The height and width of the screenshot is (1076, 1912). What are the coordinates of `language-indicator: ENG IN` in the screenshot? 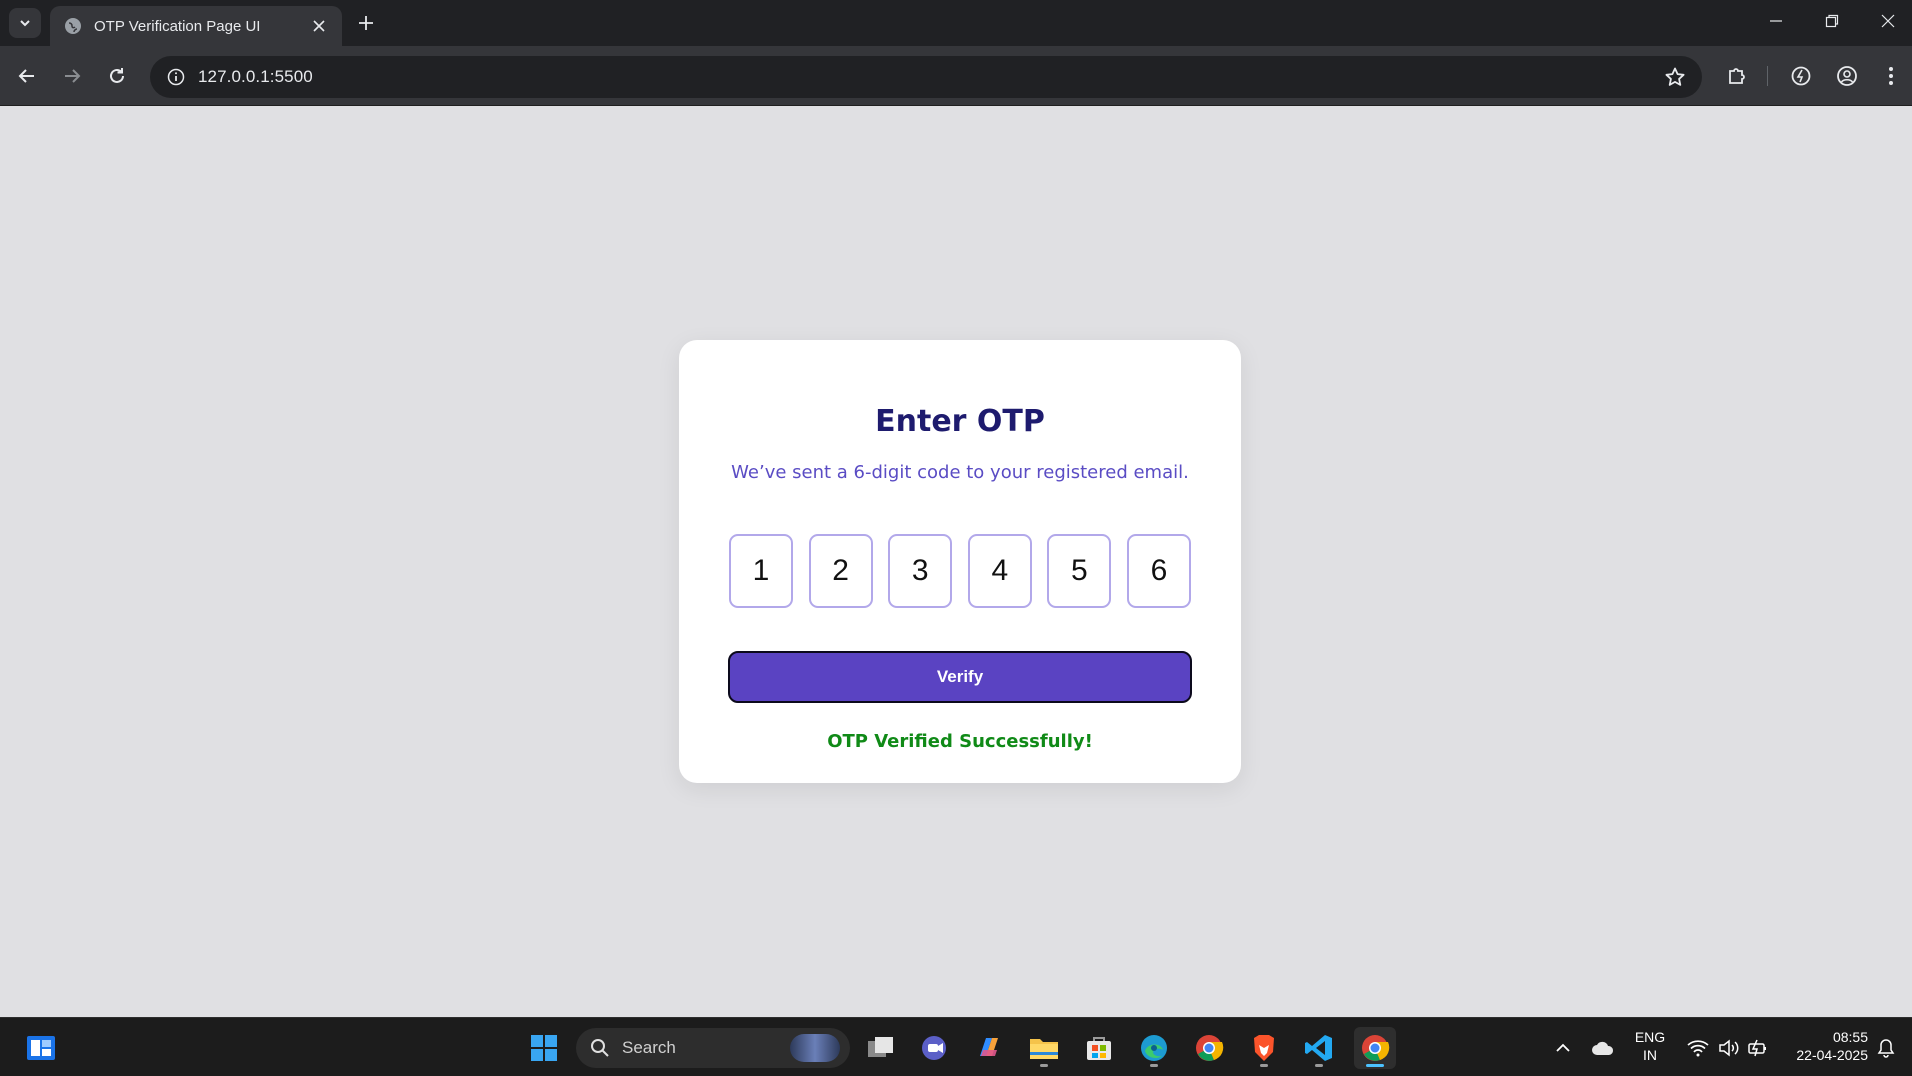 It's located at (1650, 1046).